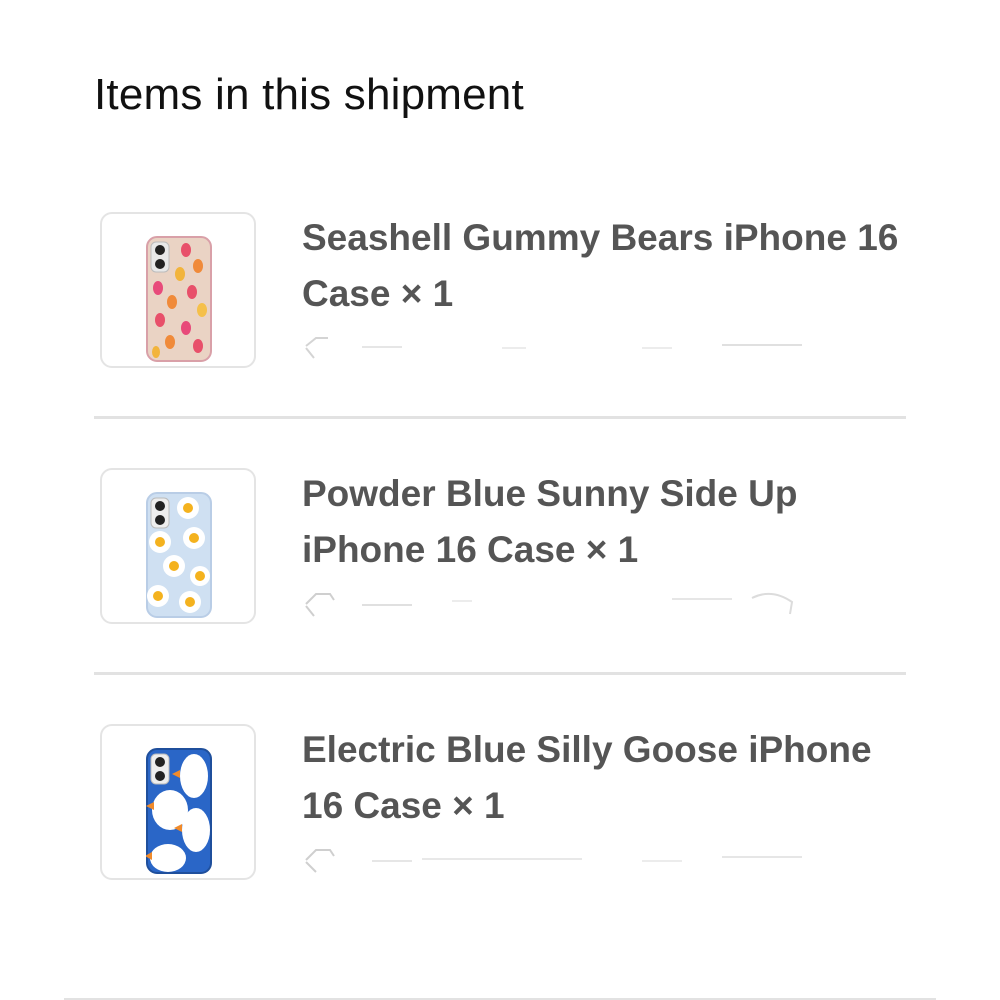  I want to click on product-thumbnail-silly-goose, so click(178, 802).